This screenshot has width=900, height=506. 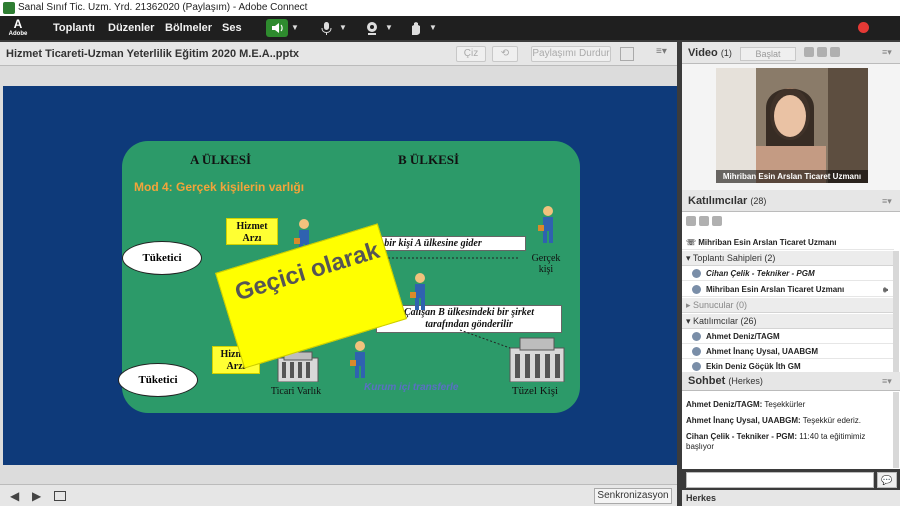 I want to click on attendee-row: Cihan Çelik - Tekniker - PGM, so click(x=788, y=273).